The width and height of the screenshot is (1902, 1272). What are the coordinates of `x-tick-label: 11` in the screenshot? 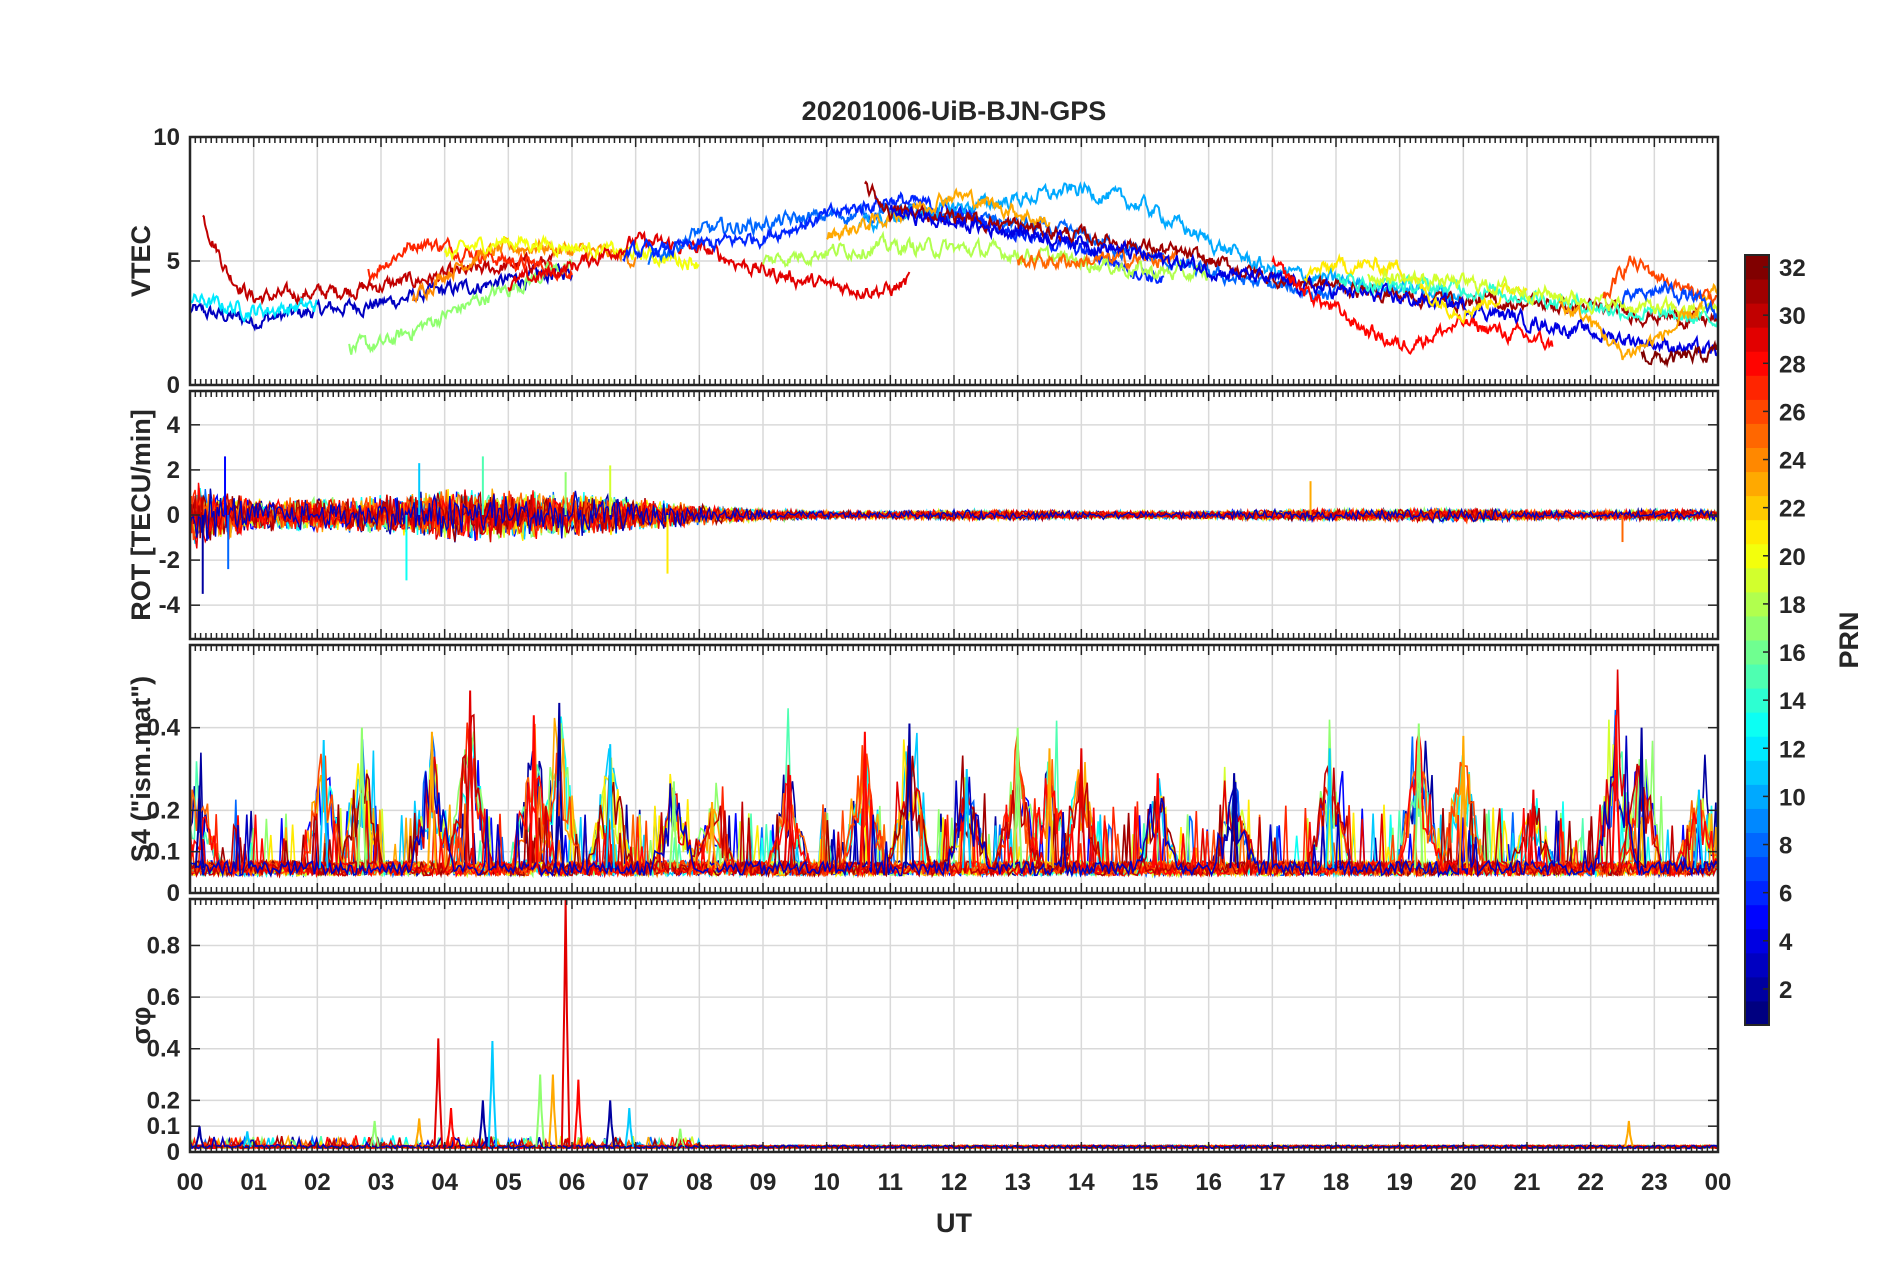 It's located at (890, 1182).